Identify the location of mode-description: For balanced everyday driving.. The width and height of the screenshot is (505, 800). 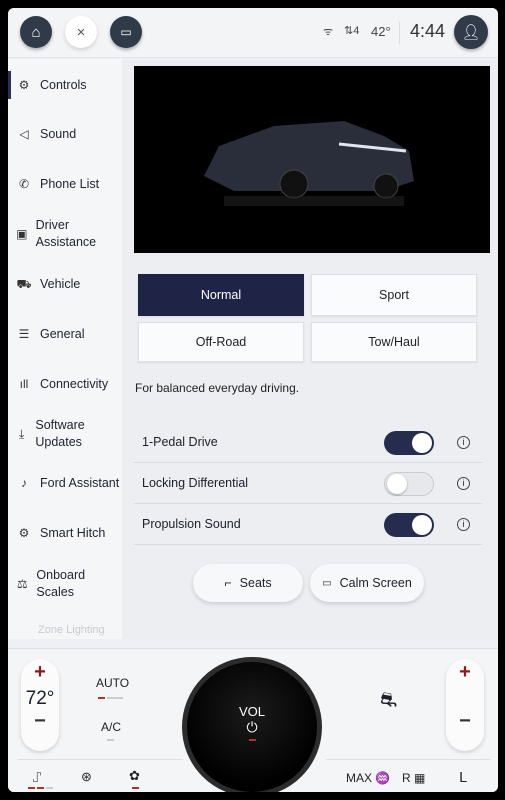
(217, 388).